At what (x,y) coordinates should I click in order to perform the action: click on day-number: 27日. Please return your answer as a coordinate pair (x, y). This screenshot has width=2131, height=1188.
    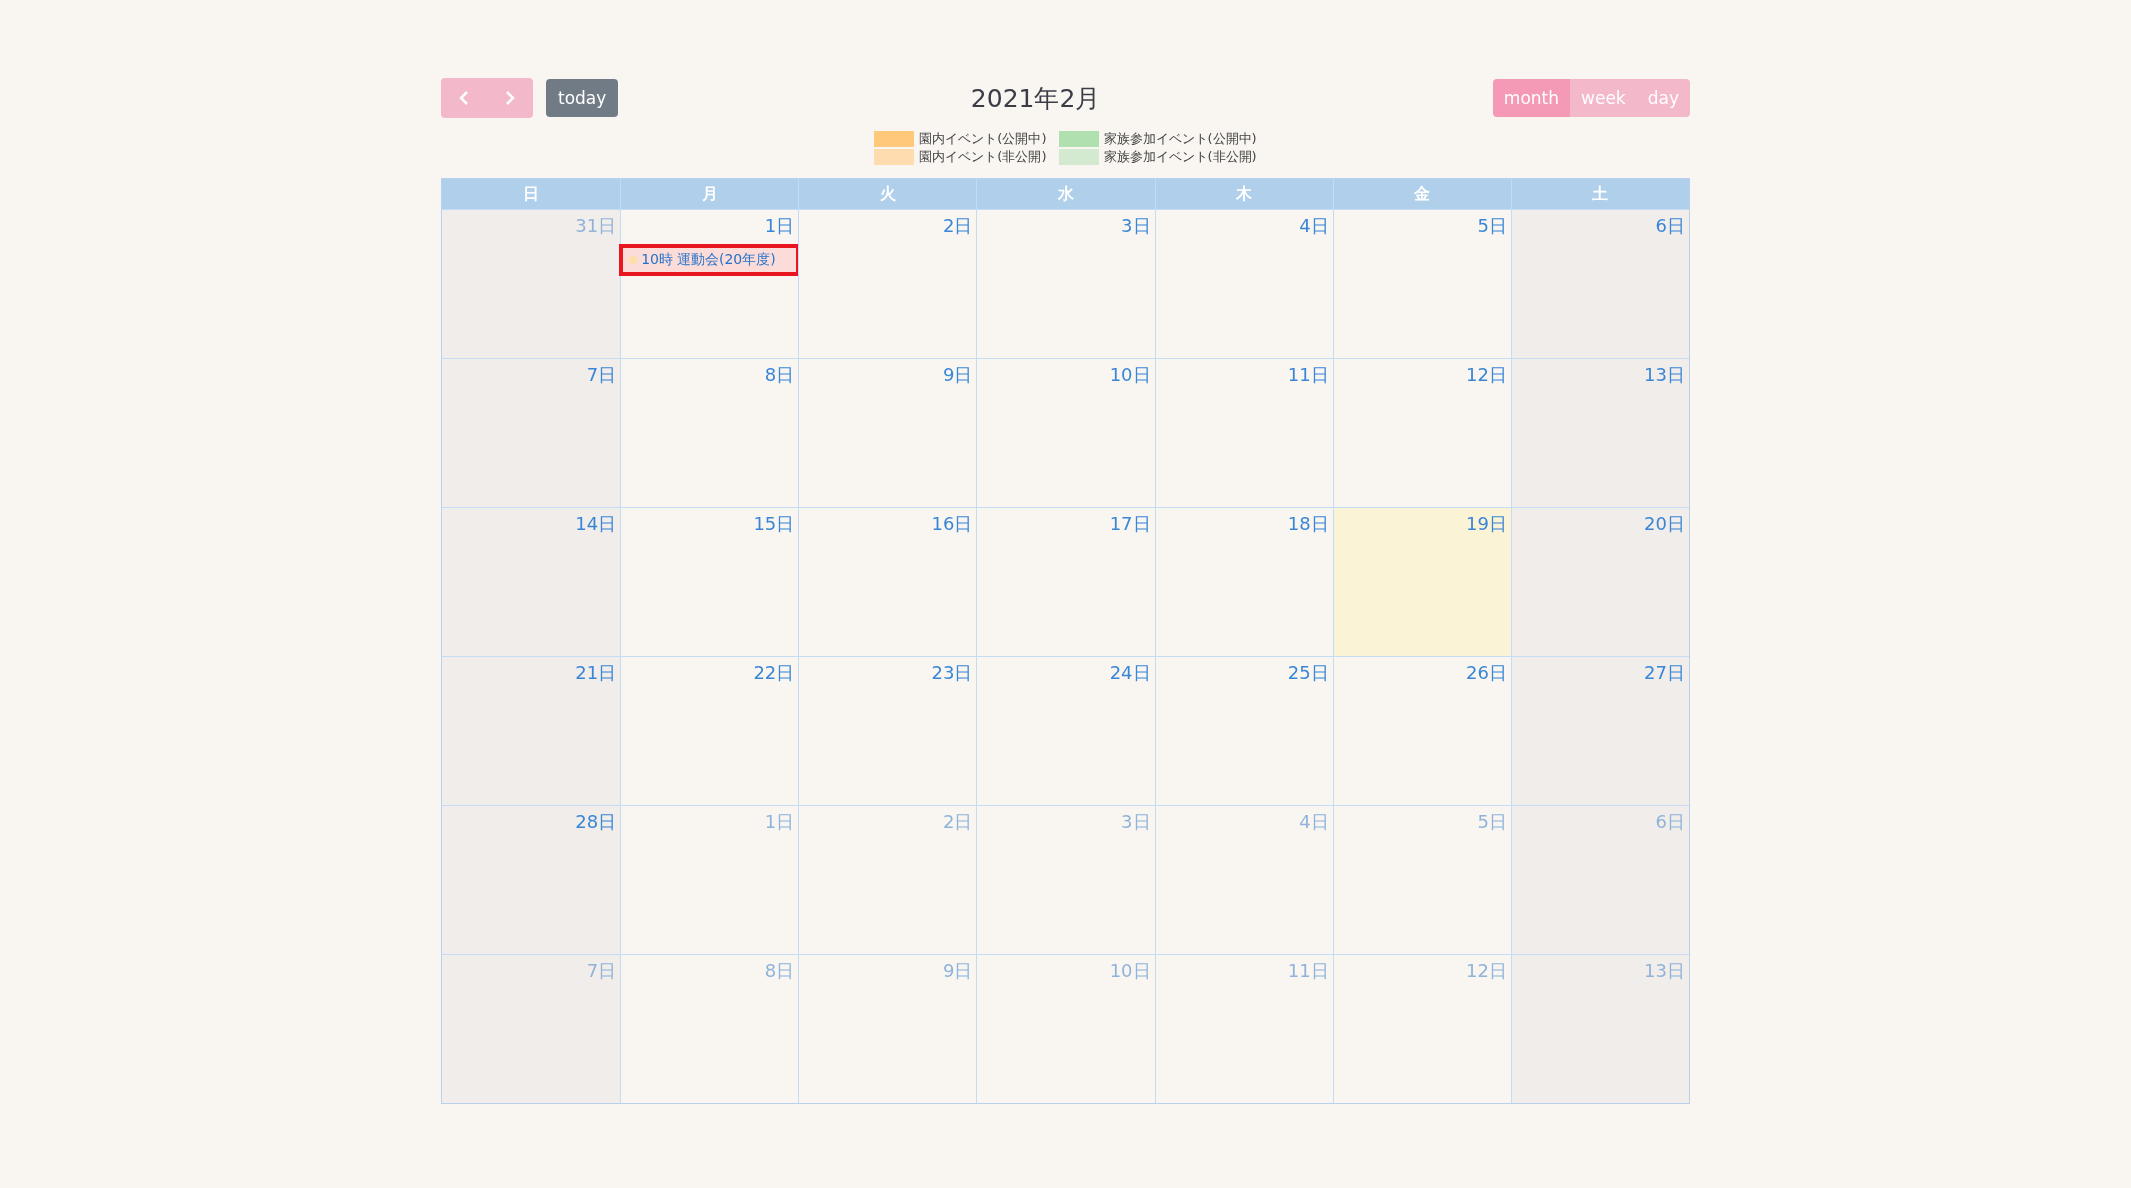
    Looking at the image, I should click on (1664, 673).